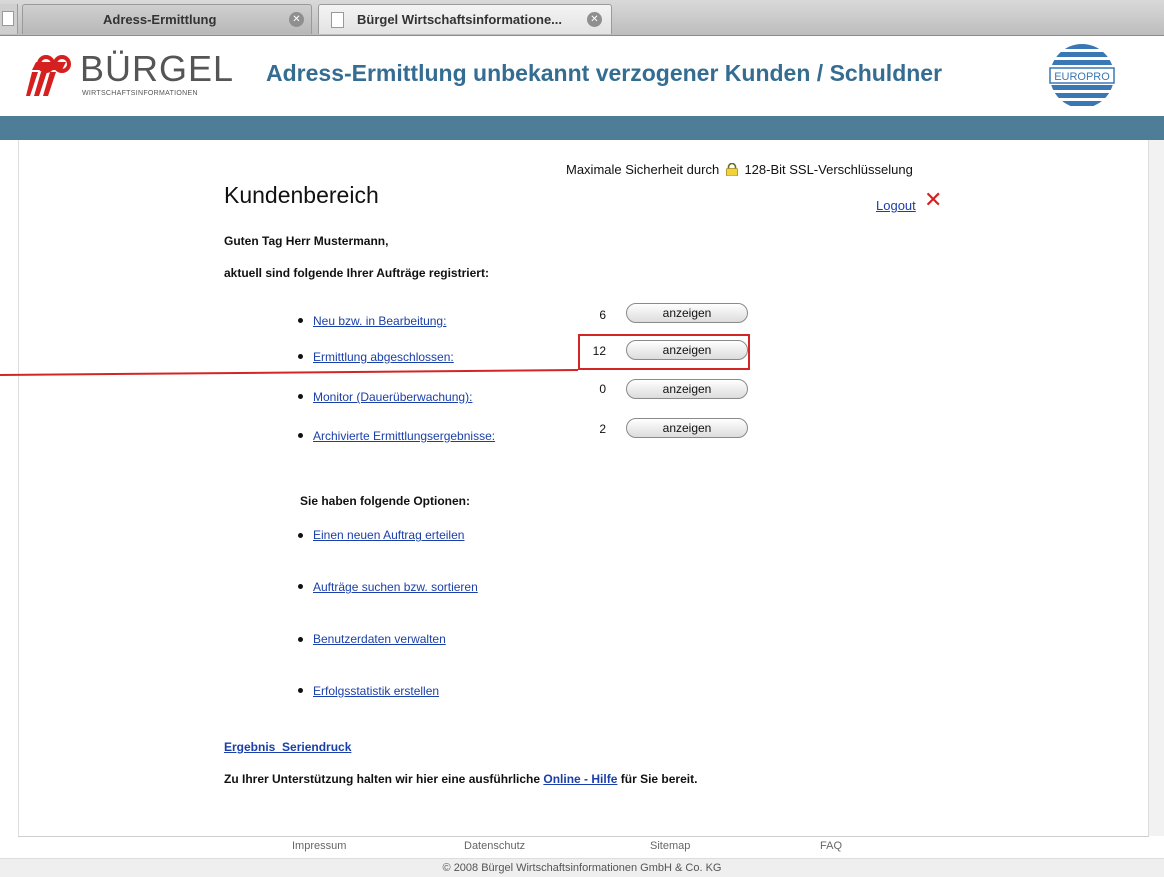 This screenshot has width=1164, height=877. Describe the element at coordinates (582, 848) in the screenshot. I see `footer-nav: Impressum Datenschutz Sitemap FAQ` at that location.